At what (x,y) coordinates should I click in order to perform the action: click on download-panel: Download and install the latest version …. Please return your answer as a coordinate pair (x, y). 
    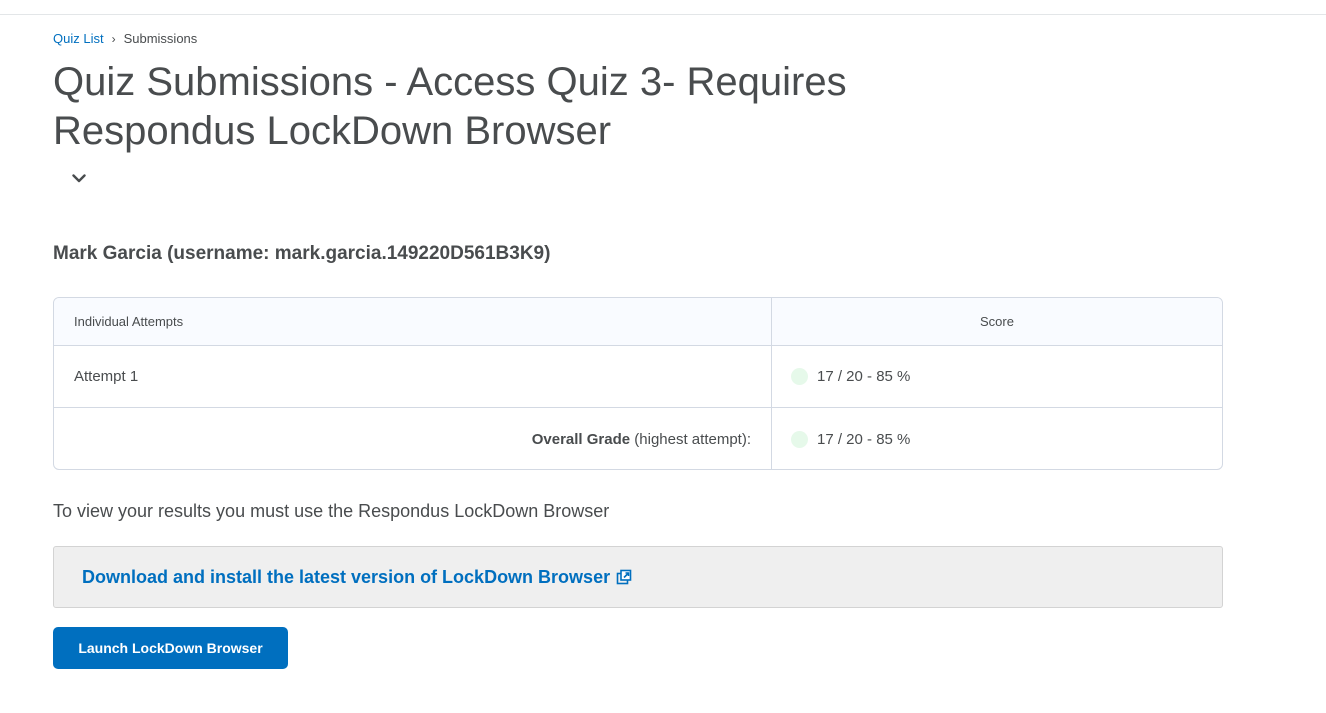
    Looking at the image, I should click on (638, 577).